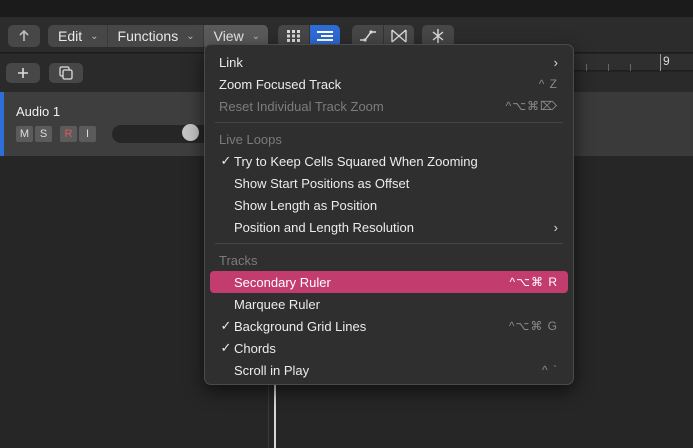 This screenshot has width=693, height=448. What do you see at coordinates (550, 370) in the screenshot?
I see `menu-item-shortcut: ^ `` at bounding box center [550, 370].